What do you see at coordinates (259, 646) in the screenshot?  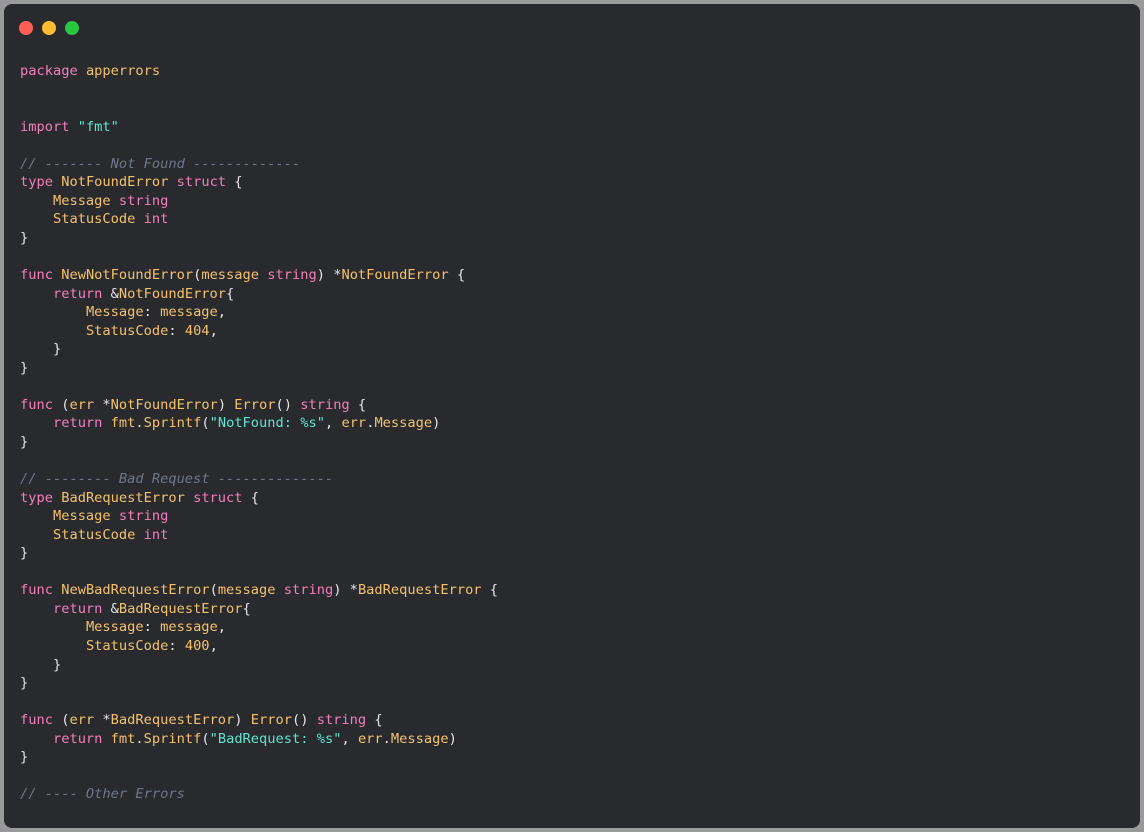 I see `code-line: StatusCode: 400,` at bounding box center [259, 646].